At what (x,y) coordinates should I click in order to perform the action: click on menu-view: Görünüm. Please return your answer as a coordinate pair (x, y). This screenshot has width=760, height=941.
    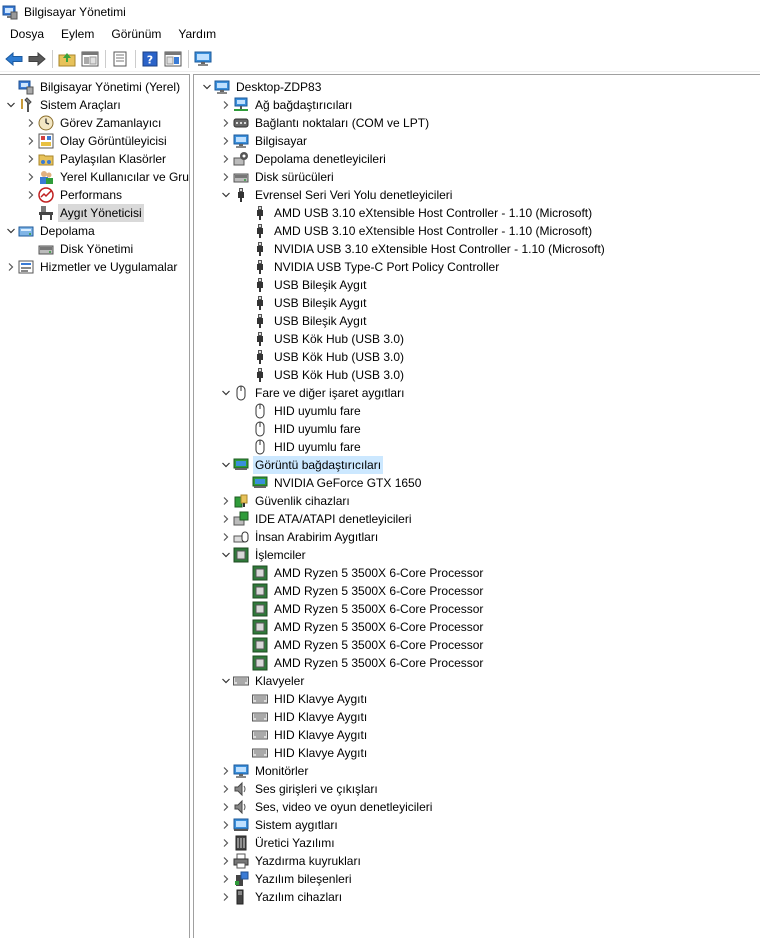
    Looking at the image, I should click on (134, 34).